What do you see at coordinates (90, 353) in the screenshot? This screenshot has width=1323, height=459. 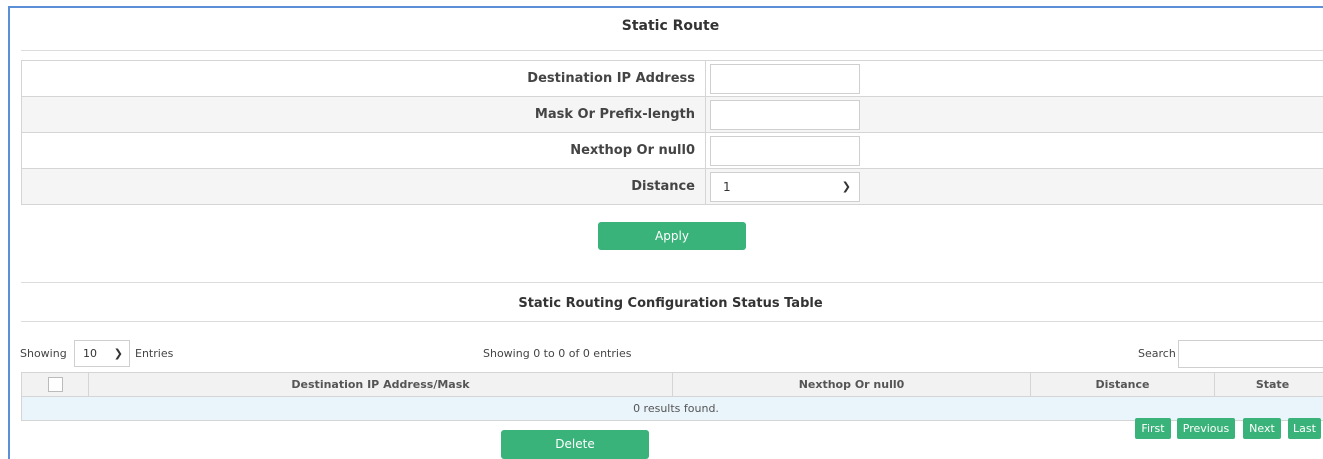 I see `entries-select-value: 10` at bounding box center [90, 353].